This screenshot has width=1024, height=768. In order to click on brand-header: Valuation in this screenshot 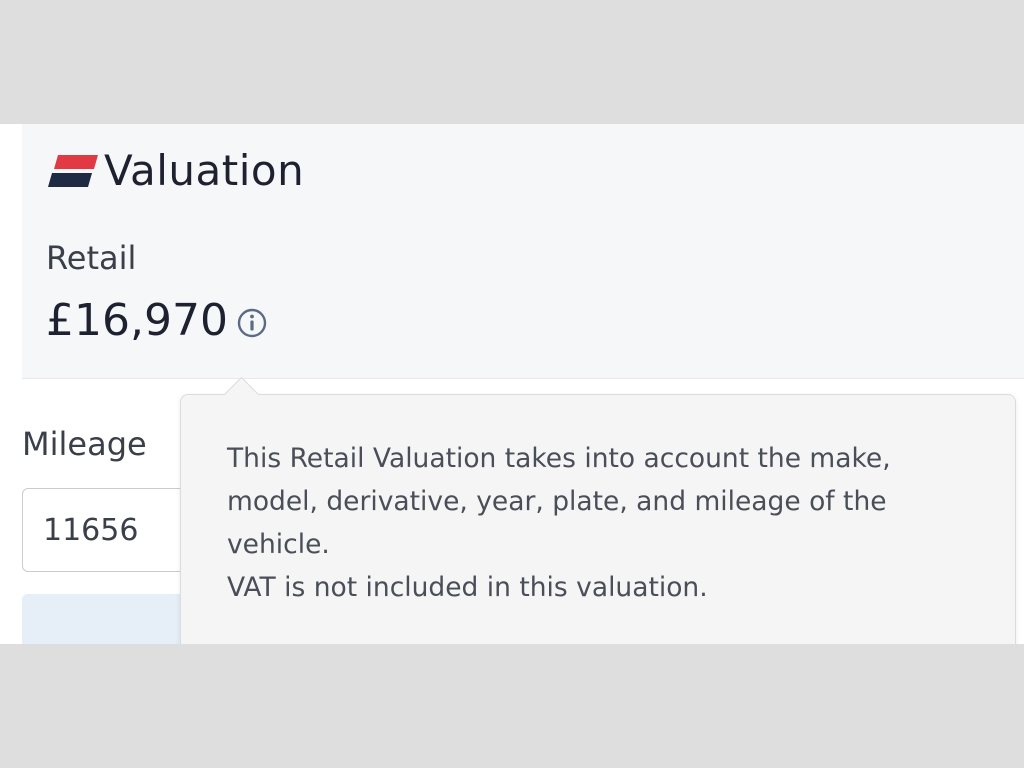, I will do `click(175, 171)`.